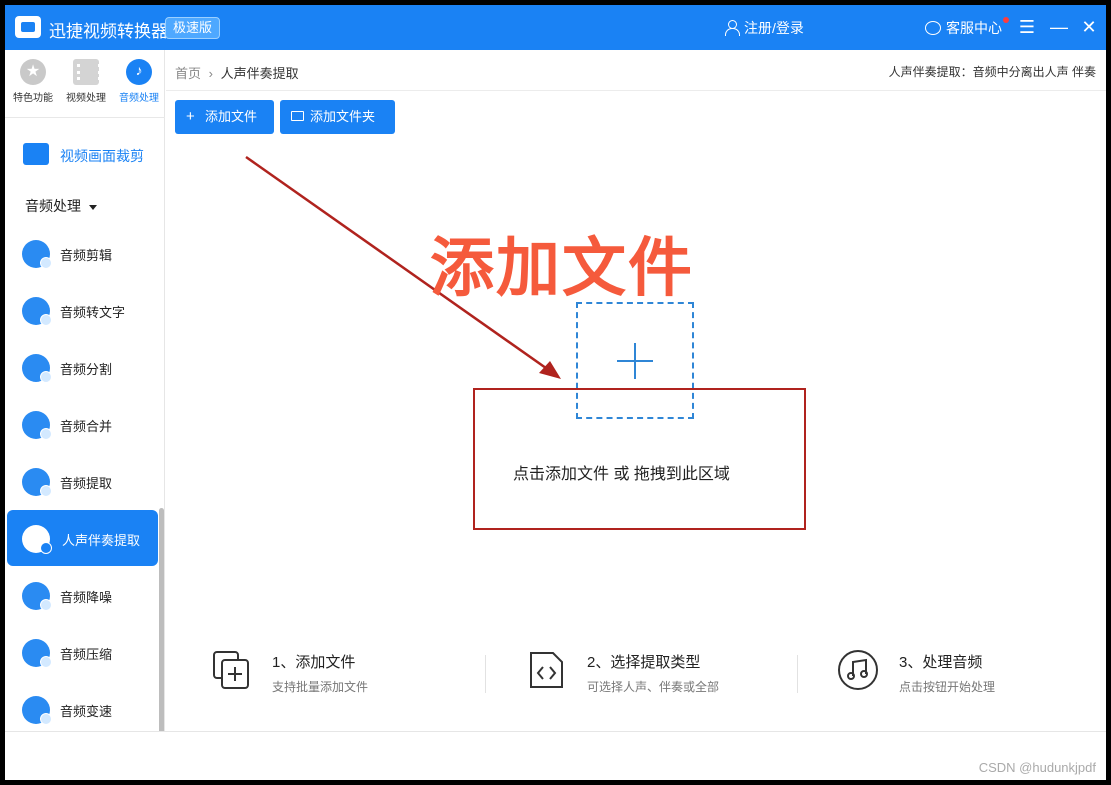  I want to click on annotation-highlight-box, so click(639, 459).